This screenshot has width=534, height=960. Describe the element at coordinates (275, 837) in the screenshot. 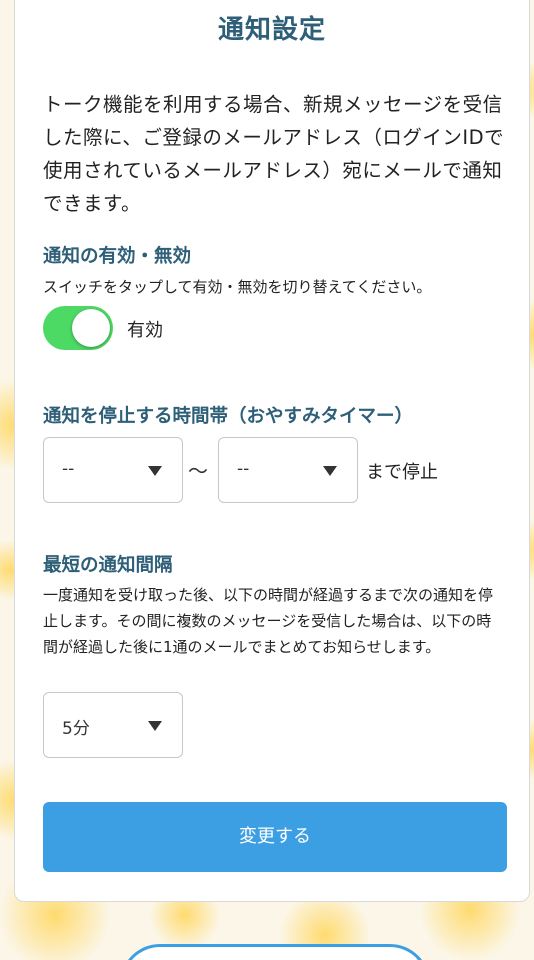

I see `submit-button: 変更する` at that location.